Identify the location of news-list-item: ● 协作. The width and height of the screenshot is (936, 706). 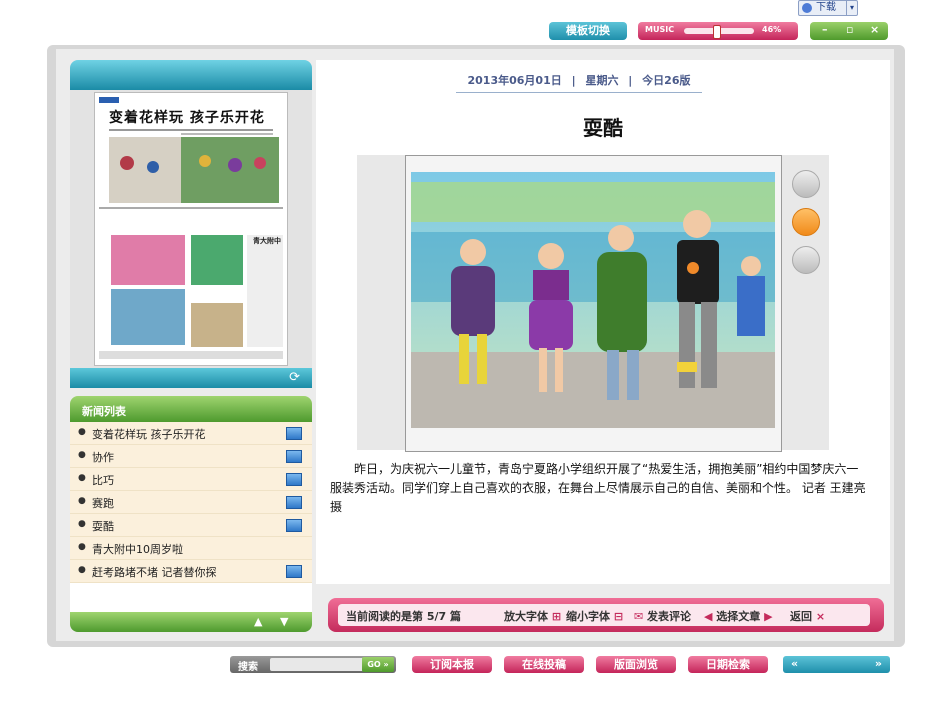
(191, 456).